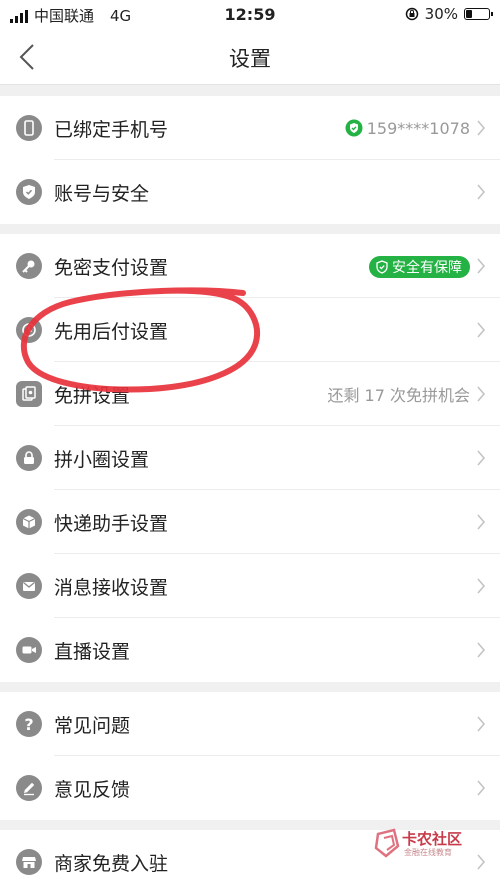 Image resolution: width=500 pixels, height=894 pixels. What do you see at coordinates (29, 192) in the screenshot?
I see `shield-icon` at bounding box center [29, 192].